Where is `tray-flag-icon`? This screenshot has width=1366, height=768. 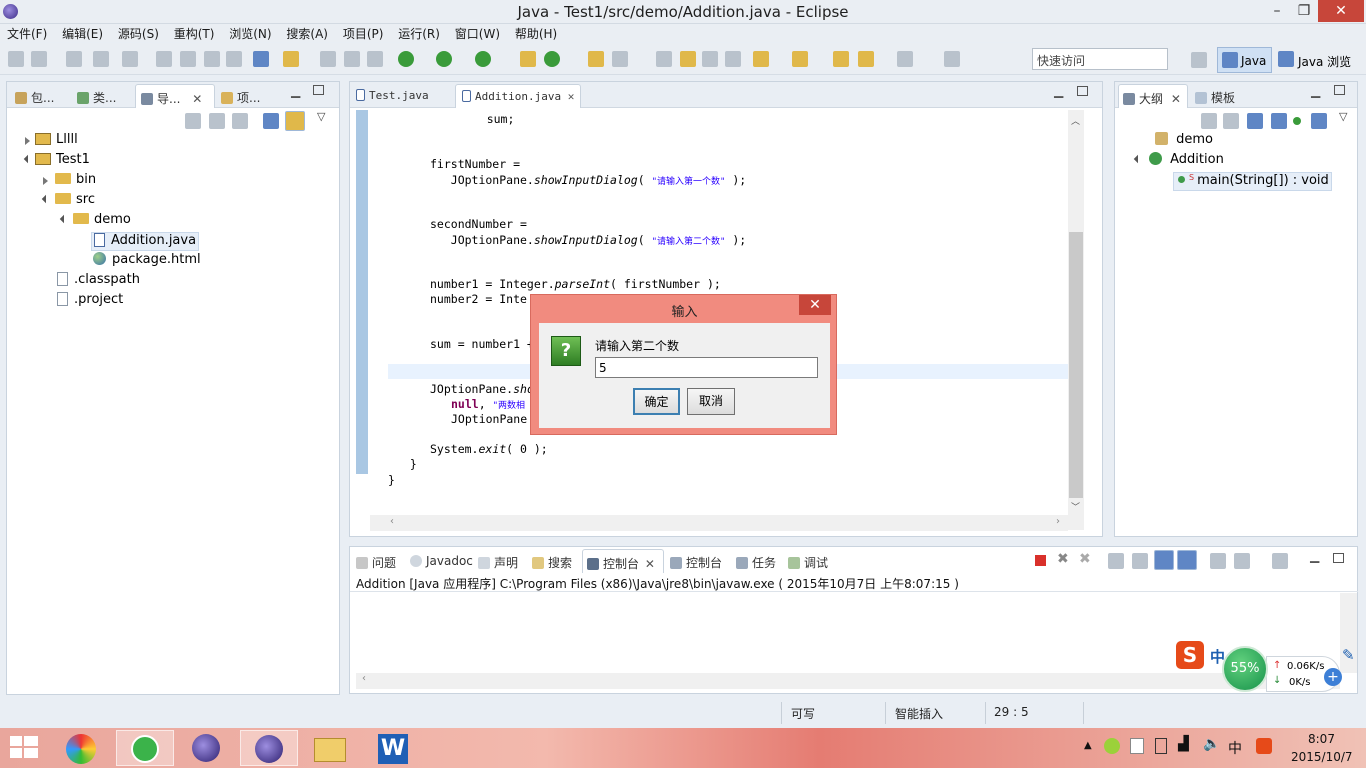
tray-flag-icon is located at coordinates (1137, 746).